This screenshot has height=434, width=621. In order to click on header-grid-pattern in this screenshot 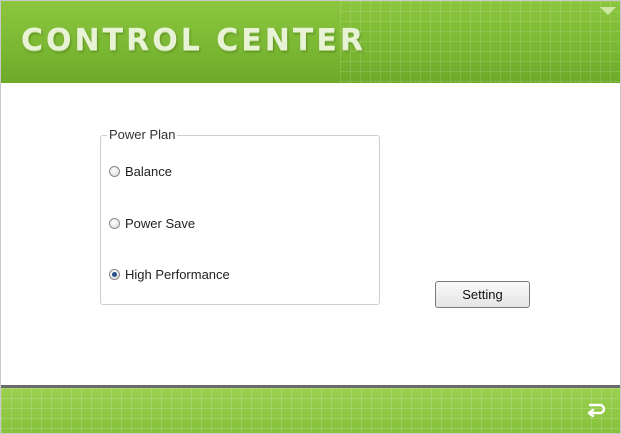, I will do `click(480, 42)`.